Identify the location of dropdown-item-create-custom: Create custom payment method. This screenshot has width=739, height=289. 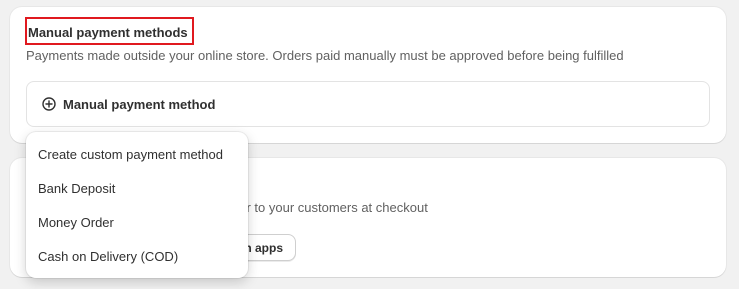
(137, 155).